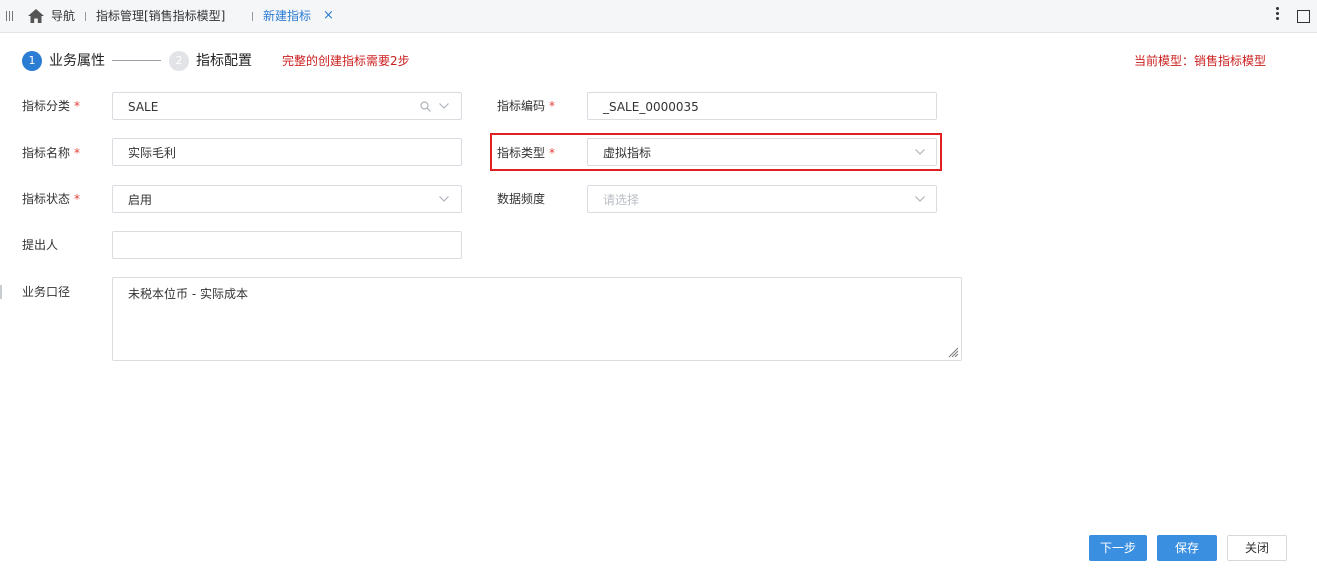 The width and height of the screenshot is (1317, 576). What do you see at coordinates (762, 152) in the screenshot?
I see `type-select: 虚拟指标` at bounding box center [762, 152].